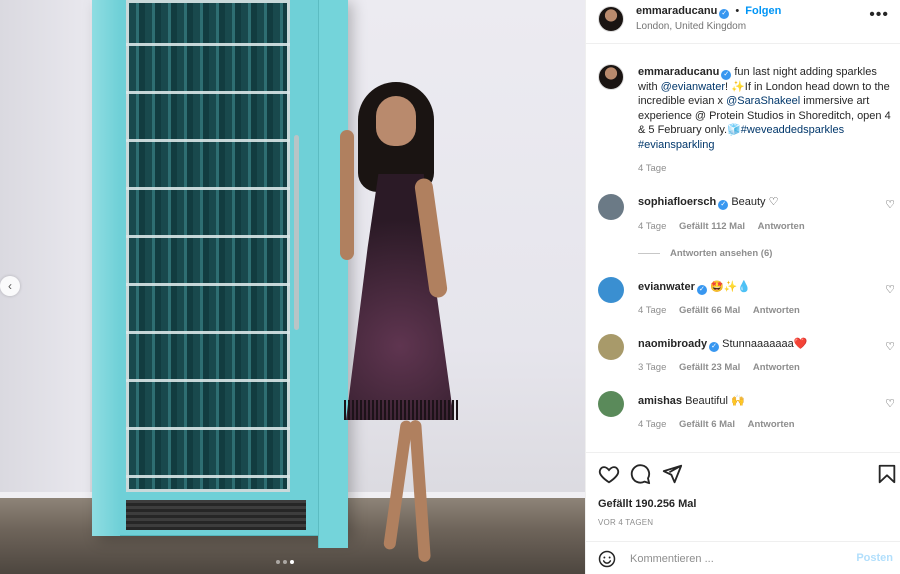 This screenshot has height=574, width=900. What do you see at coordinates (707, 424) in the screenshot?
I see `comment-likes: Gefällt 6 Mal` at bounding box center [707, 424].